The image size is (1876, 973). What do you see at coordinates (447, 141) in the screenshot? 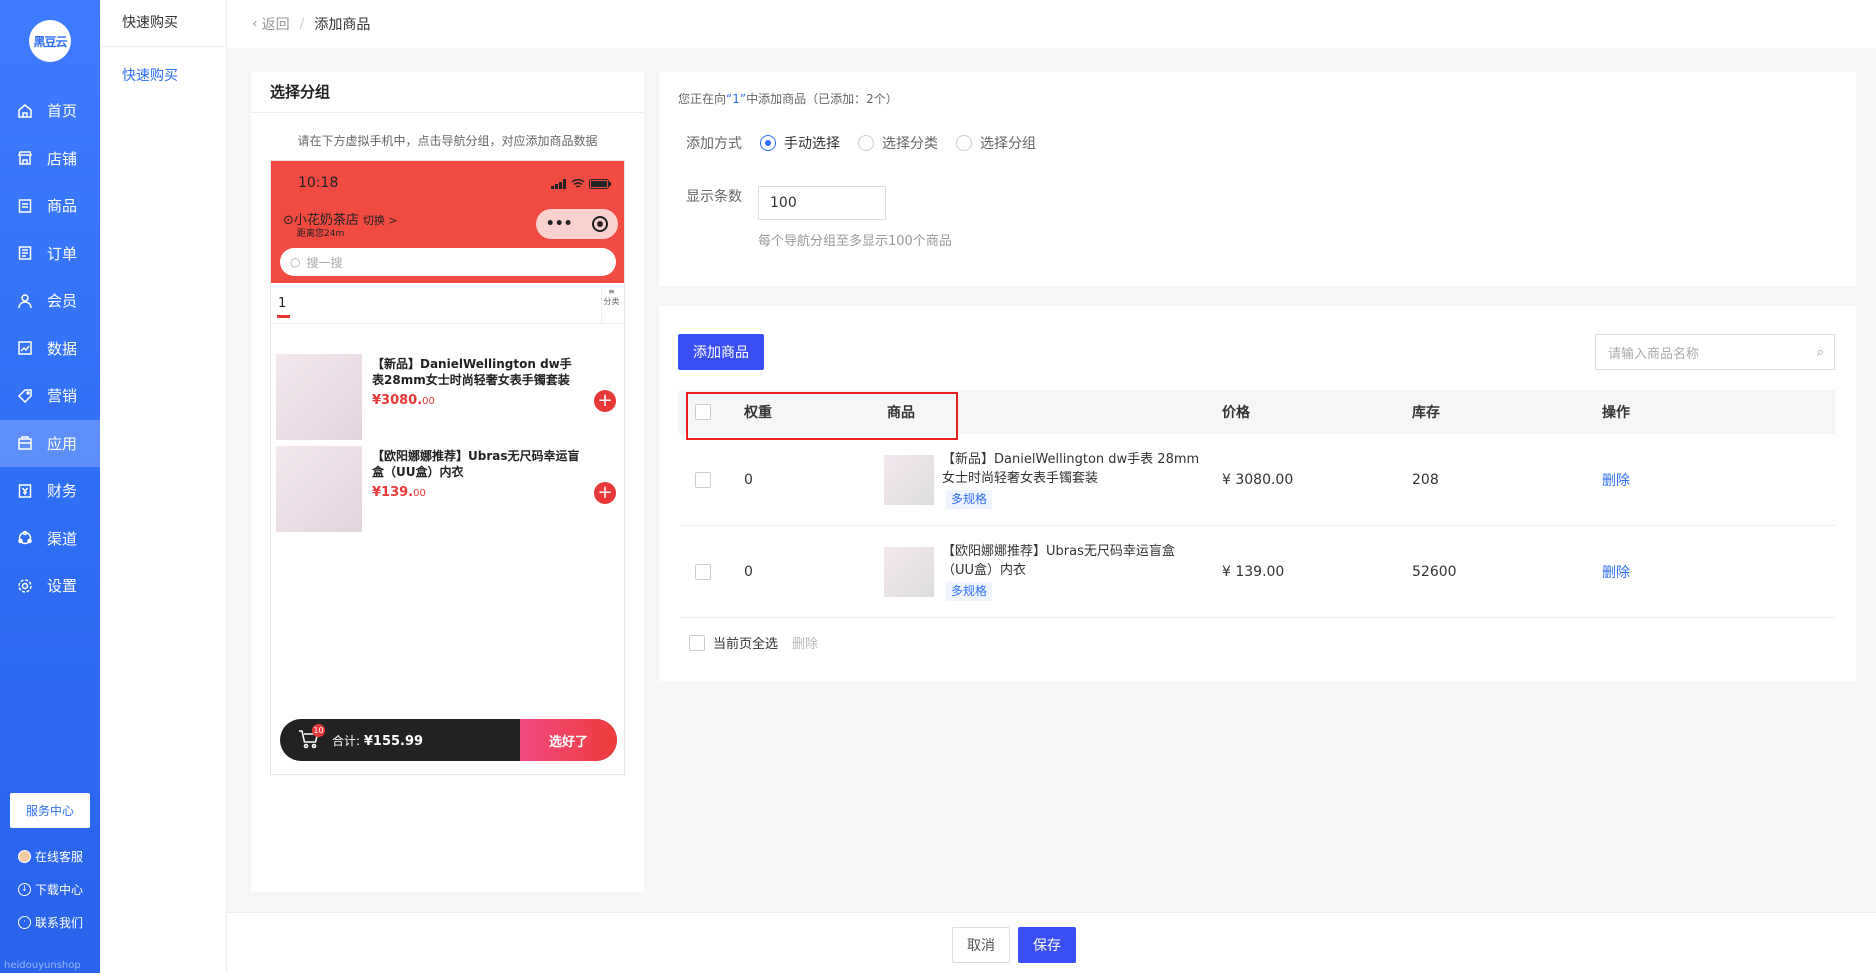
I see `panel-hint: 请在下方虚拟手机中，点击导航分组，对应添加商品数据` at bounding box center [447, 141].